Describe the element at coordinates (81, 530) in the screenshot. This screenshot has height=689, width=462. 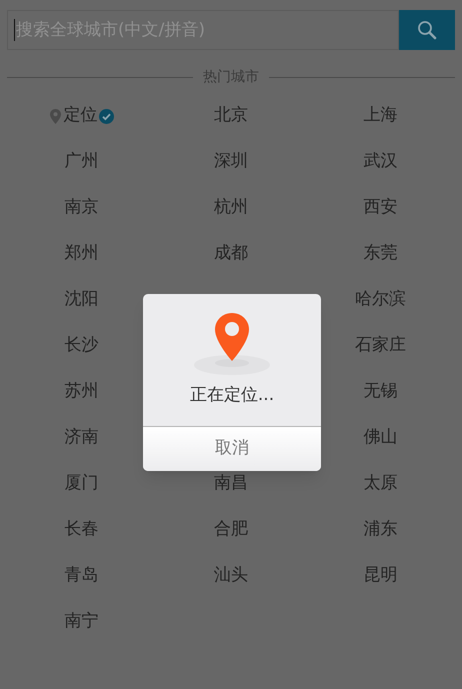
I see `city-item: 长春` at that location.